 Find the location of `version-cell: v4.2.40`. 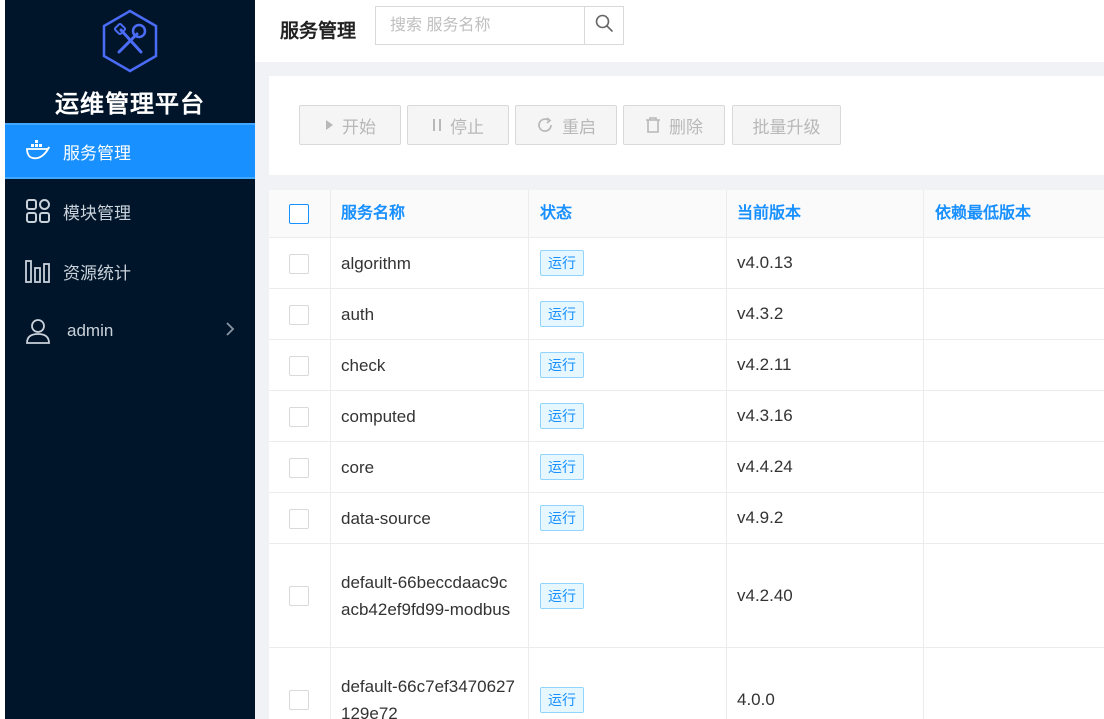

version-cell: v4.2.40 is located at coordinates (765, 595).